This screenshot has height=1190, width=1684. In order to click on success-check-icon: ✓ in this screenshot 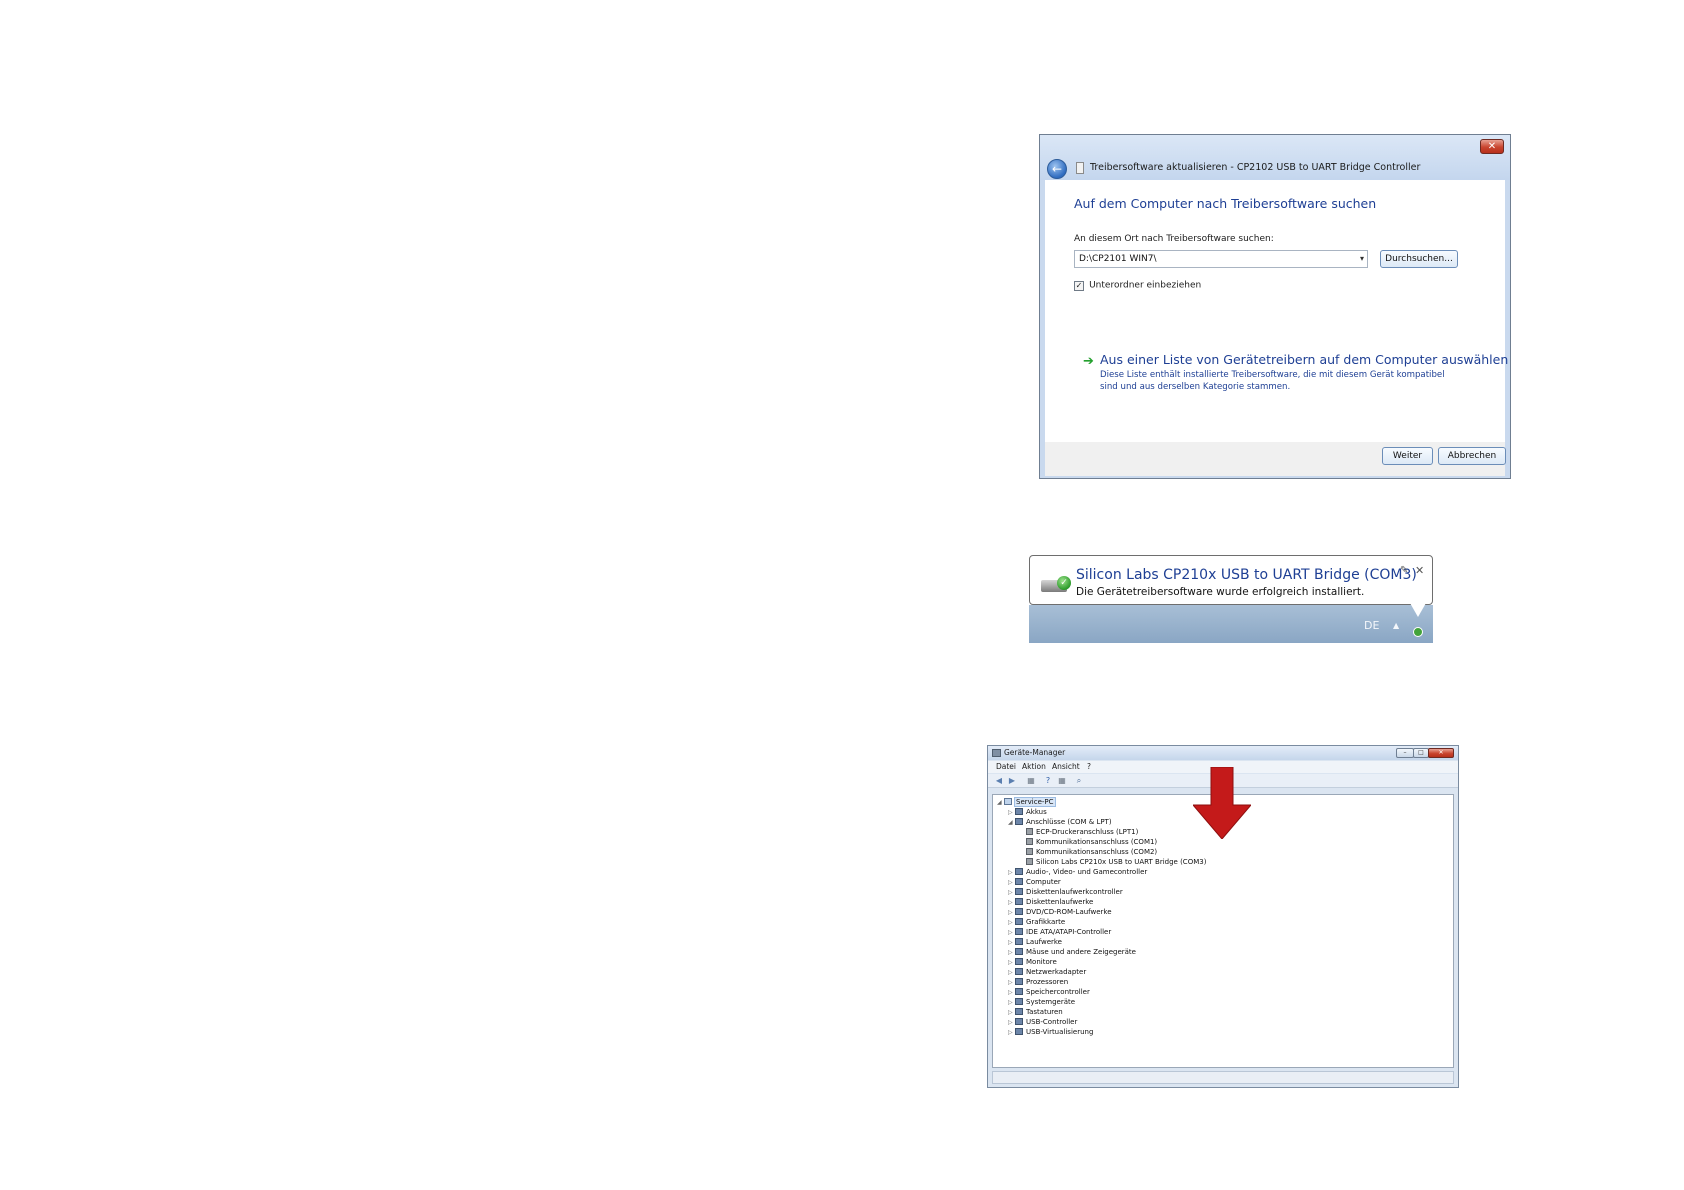, I will do `click(1064, 583)`.